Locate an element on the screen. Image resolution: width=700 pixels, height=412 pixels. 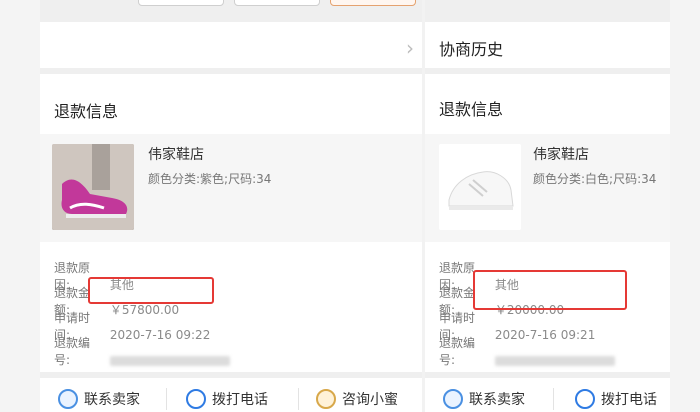
product-card: 伟家鞋店 颜色分类:白色;尺码:34 is located at coordinates (547, 188).